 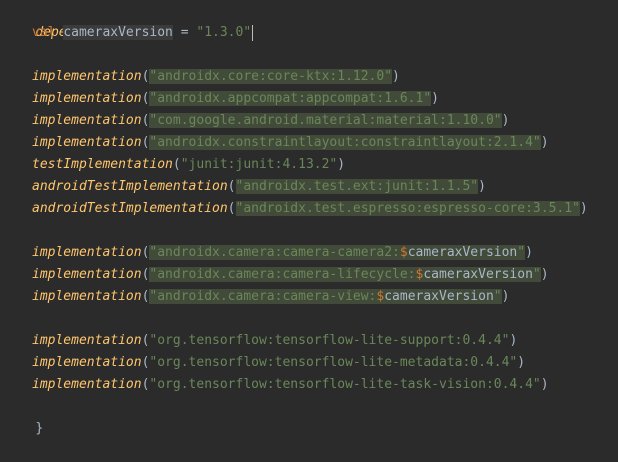 What do you see at coordinates (403, 252) in the screenshot?
I see `template-sign: $` at bounding box center [403, 252].